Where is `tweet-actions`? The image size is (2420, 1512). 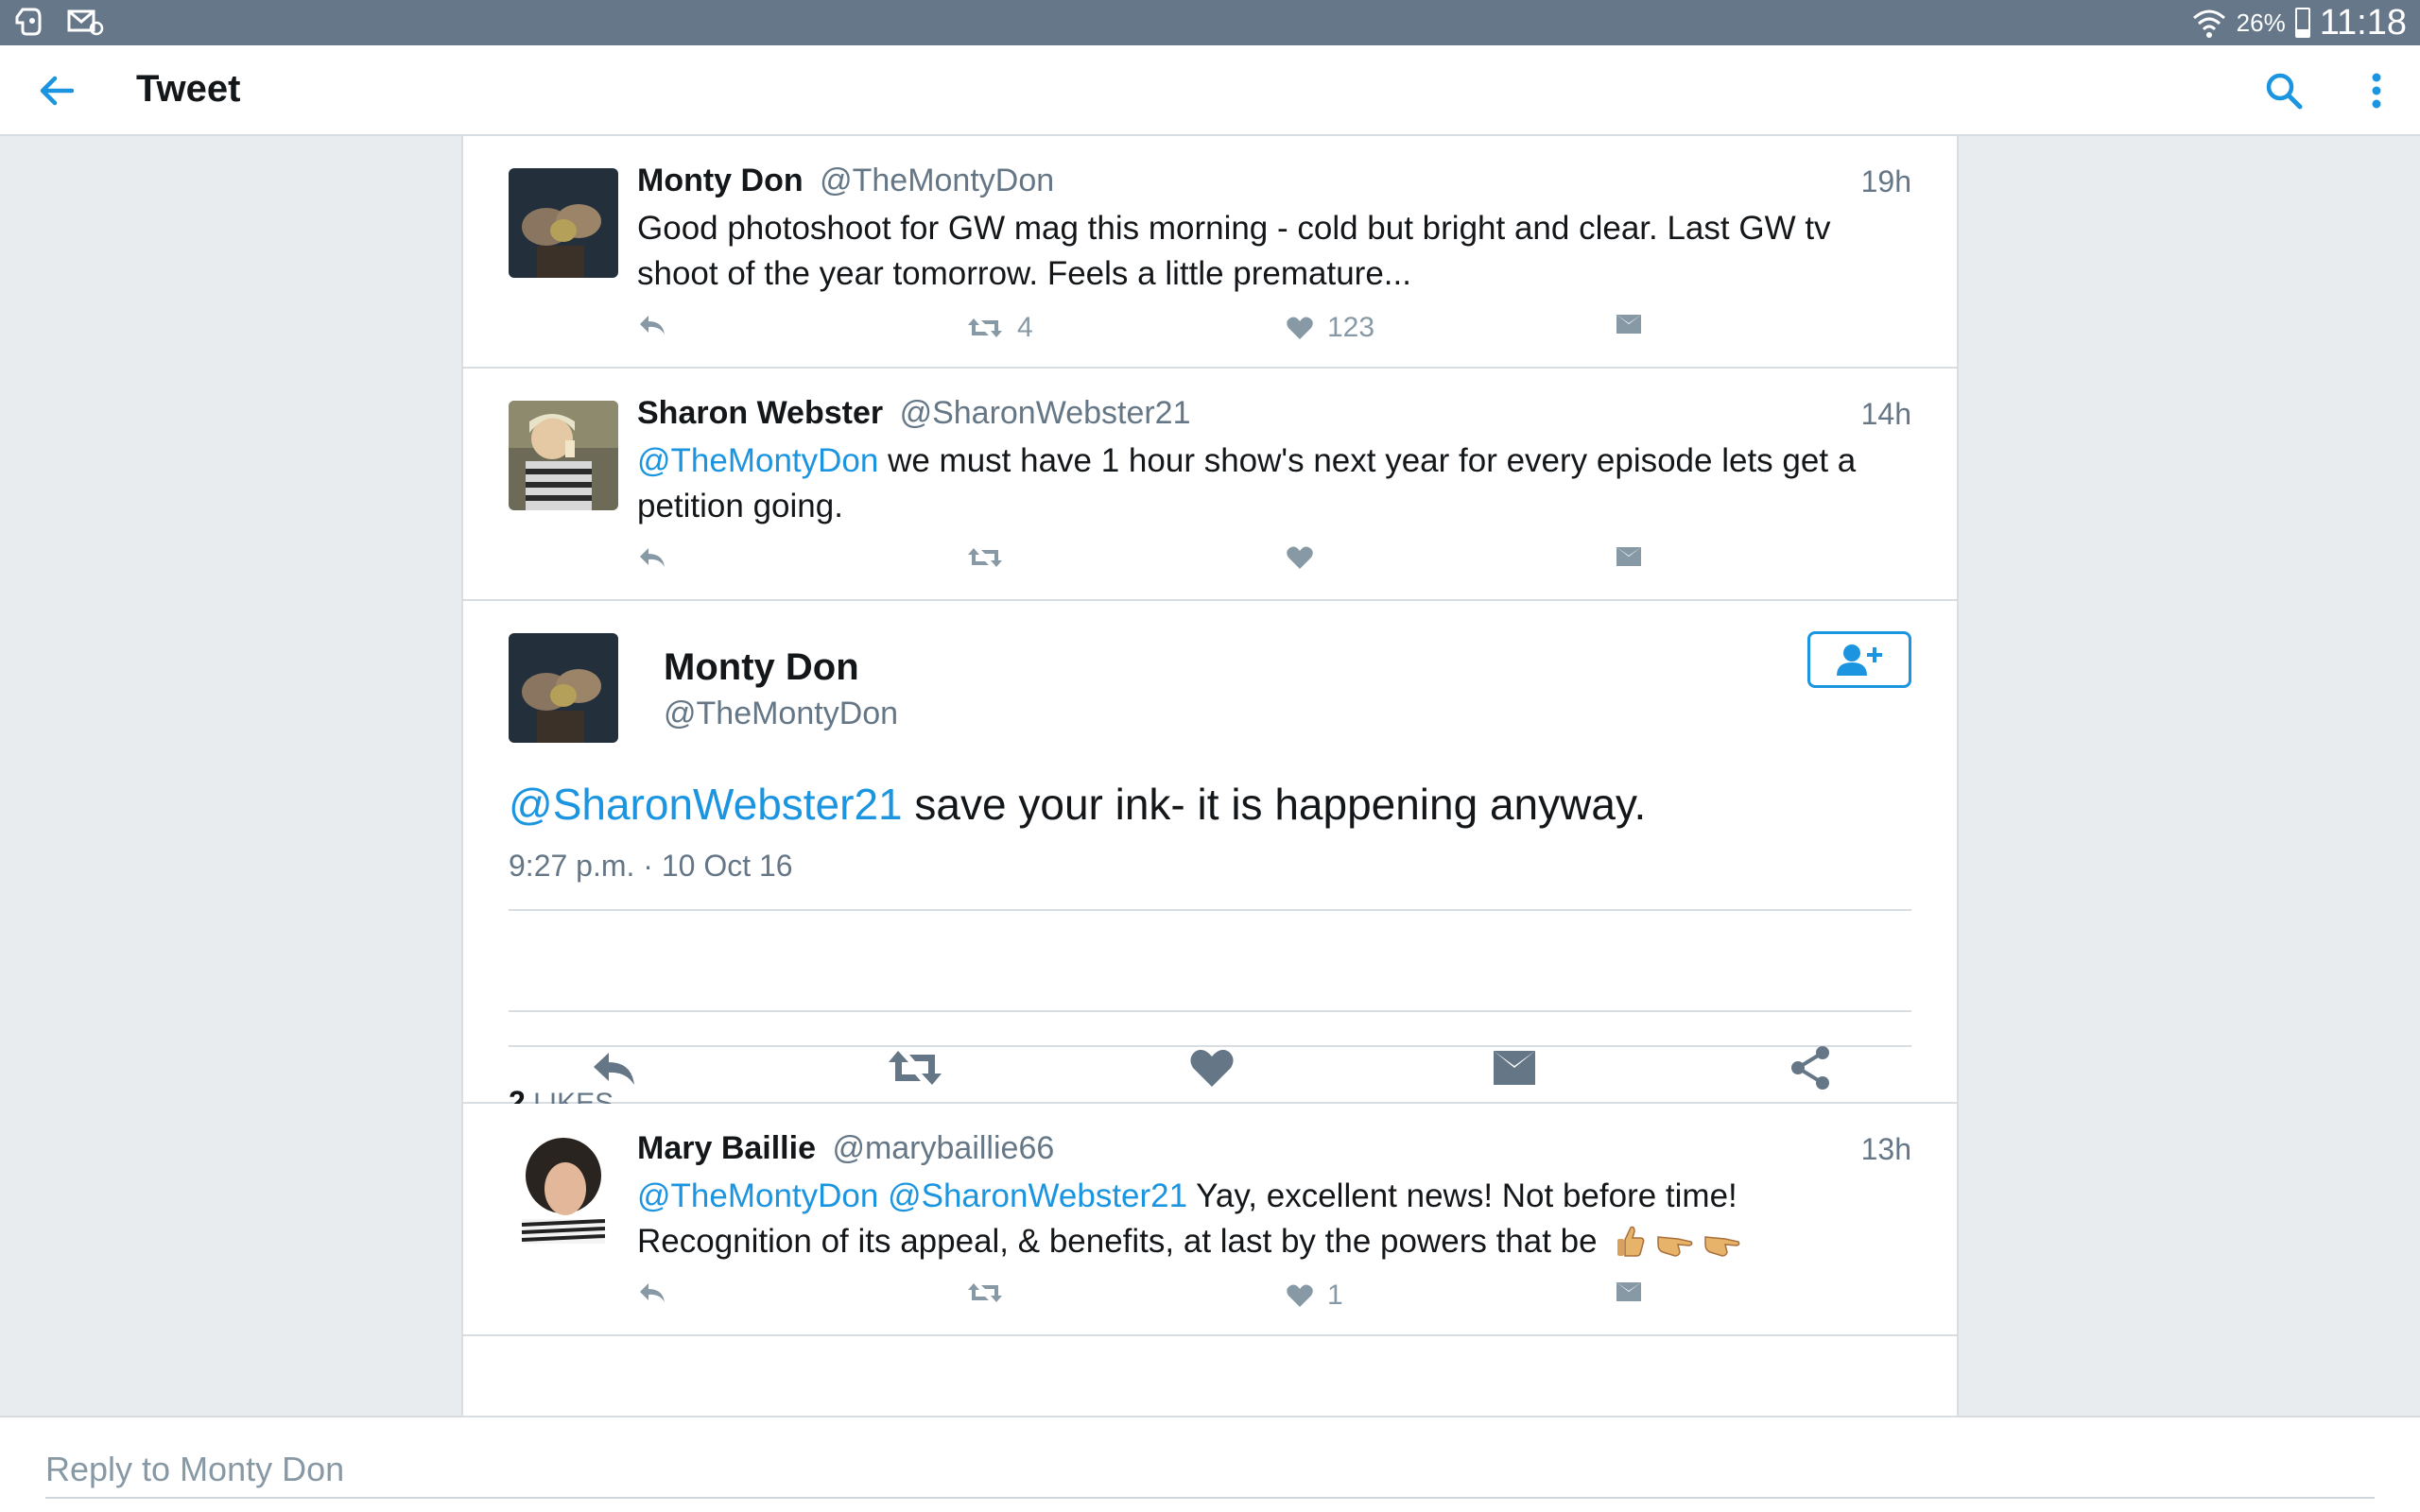
tweet-actions is located at coordinates (1204, 563).